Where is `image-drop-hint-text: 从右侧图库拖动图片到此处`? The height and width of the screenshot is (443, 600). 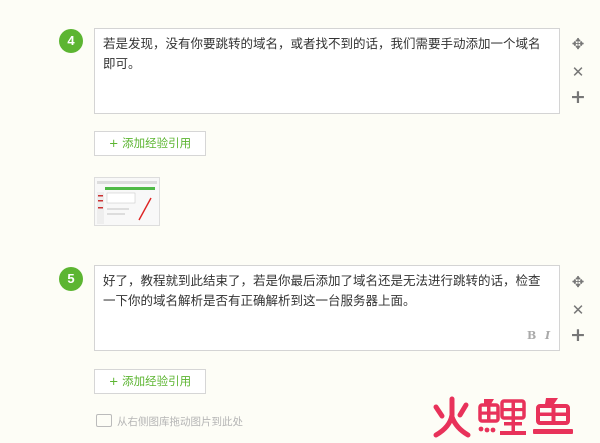 image-drop-hint-text: 从右侧图库拖动图片到此处 is located at coordinates (180, 422).